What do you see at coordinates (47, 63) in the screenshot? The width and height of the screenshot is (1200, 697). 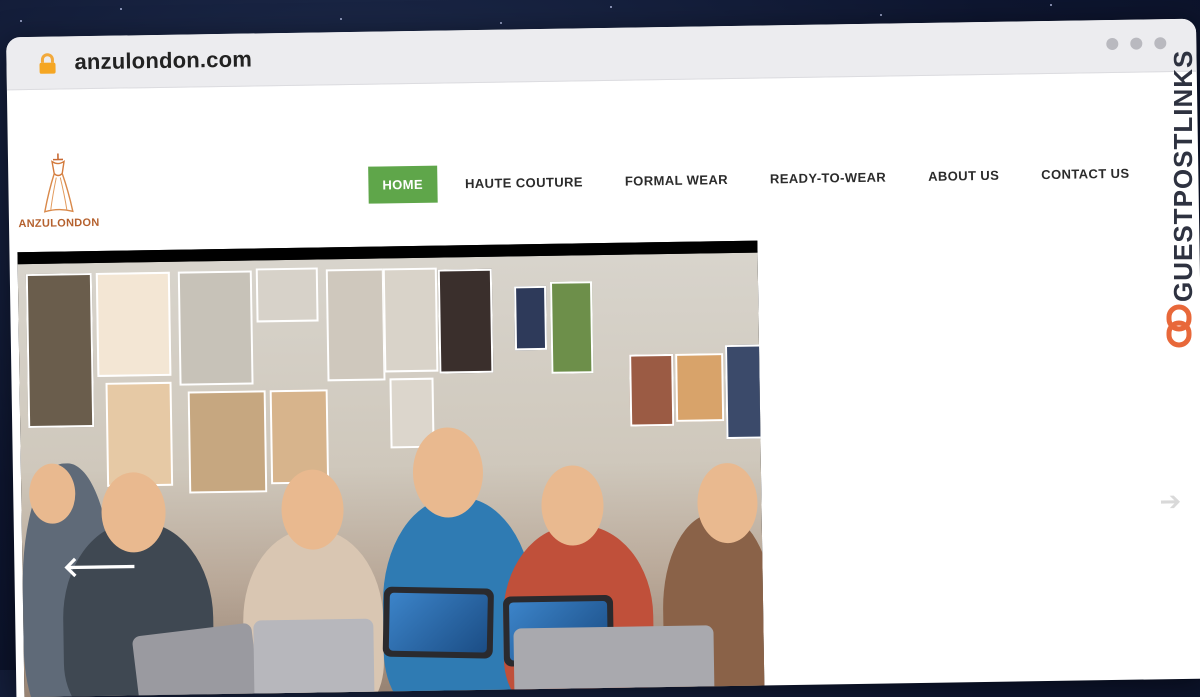 I see `lock-icon` at bounding box center [47, 63].